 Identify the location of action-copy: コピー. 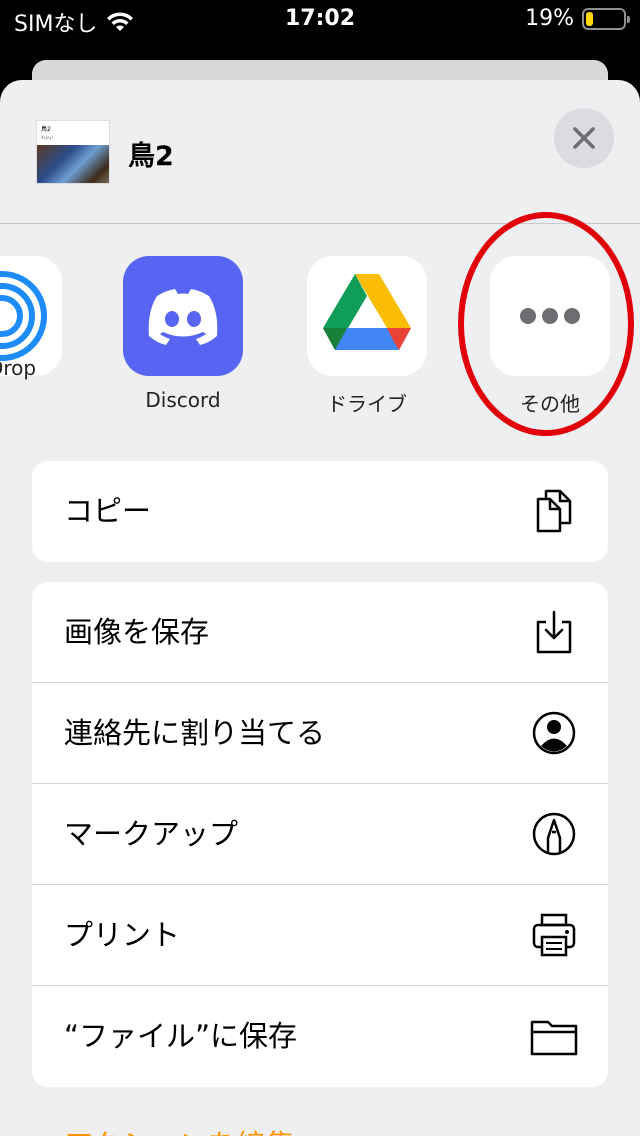
(320, 511).